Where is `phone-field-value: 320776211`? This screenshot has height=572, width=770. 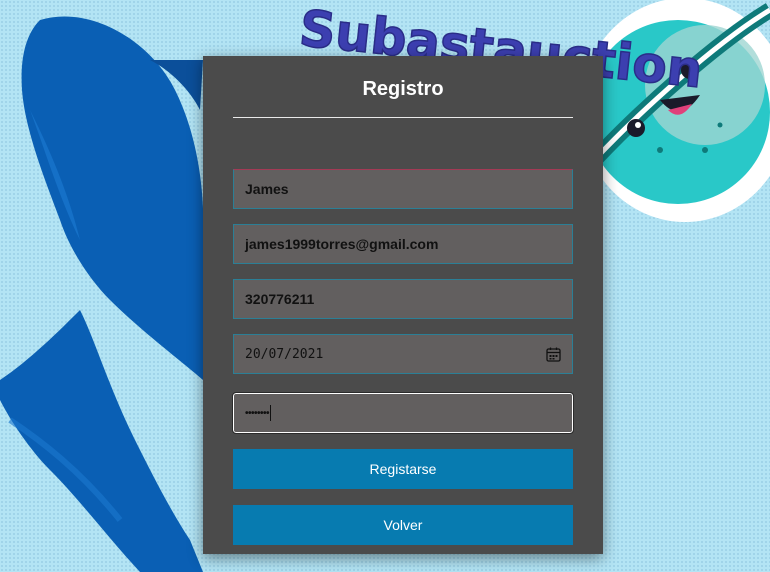
phone-field-value: 320776211 is located at coordinates (280, 299).